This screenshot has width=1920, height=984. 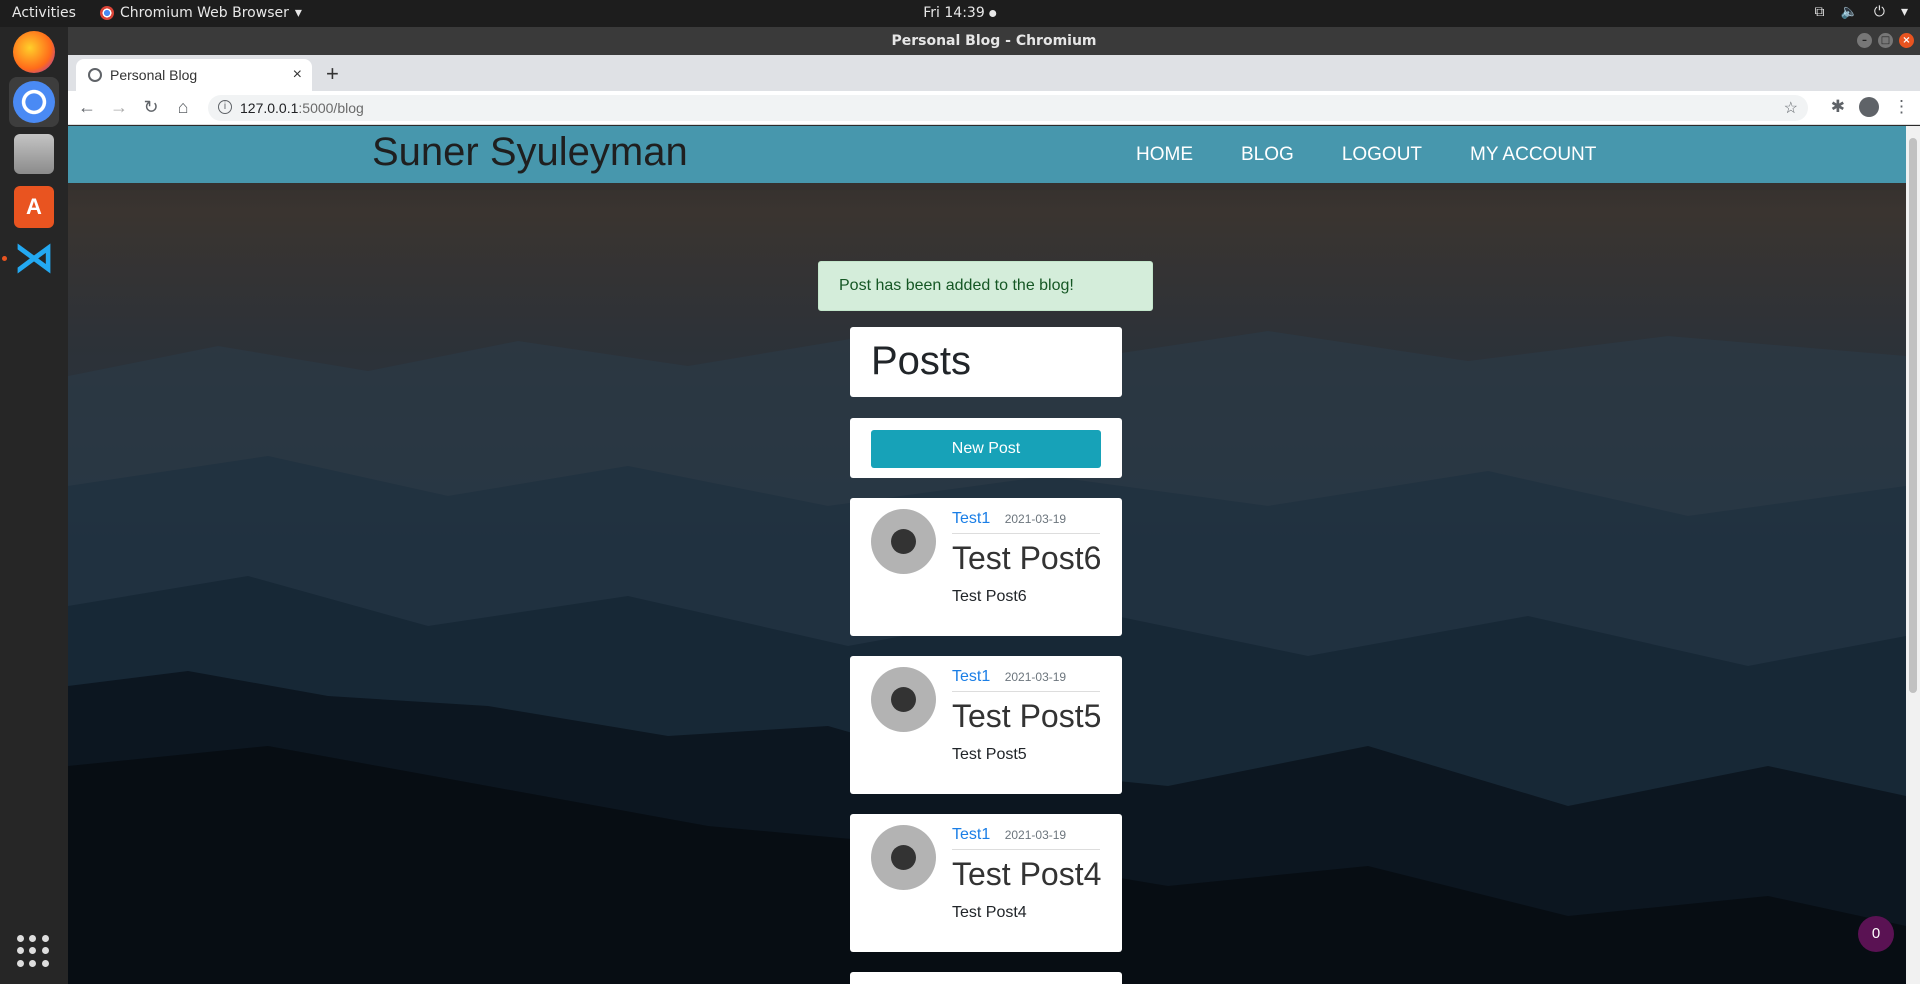 What do you see at coordinates (4, 258) in the screenshot?
I see `running-indicator` at bounding box center [4, 258].